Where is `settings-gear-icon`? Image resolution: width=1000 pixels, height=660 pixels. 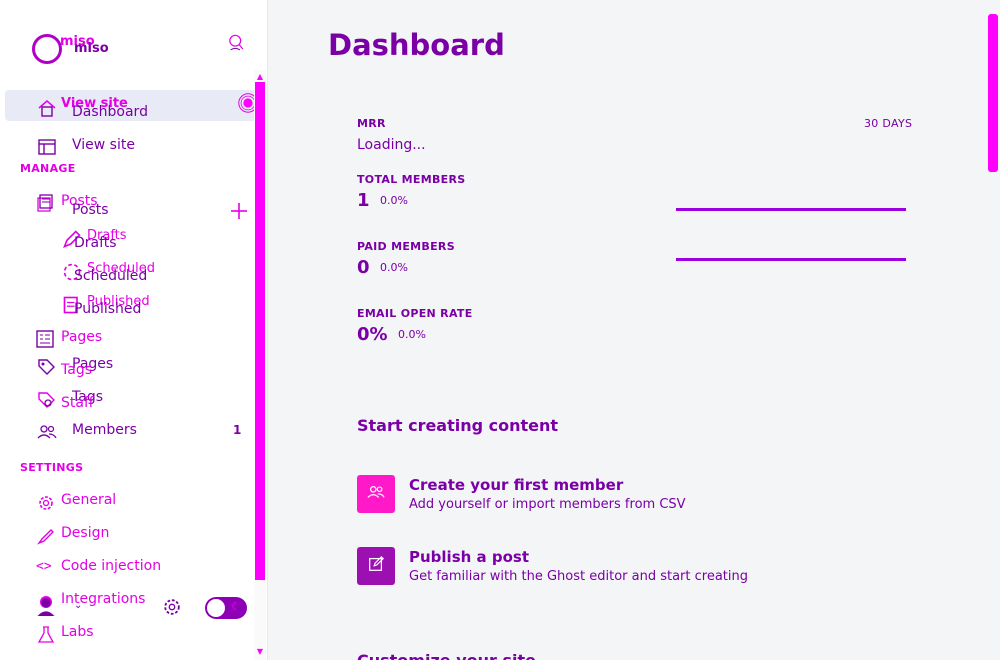
settings-gear-icon is located at coordinates (173, 608).